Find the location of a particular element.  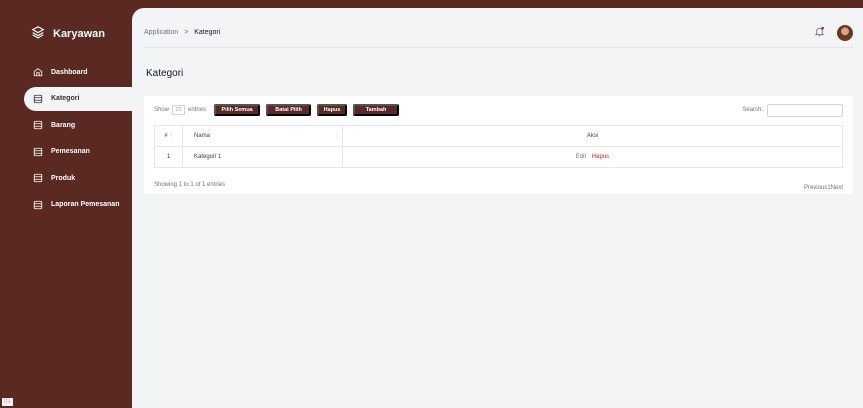

column-label: Aksi is located at coordinates (592, 136).